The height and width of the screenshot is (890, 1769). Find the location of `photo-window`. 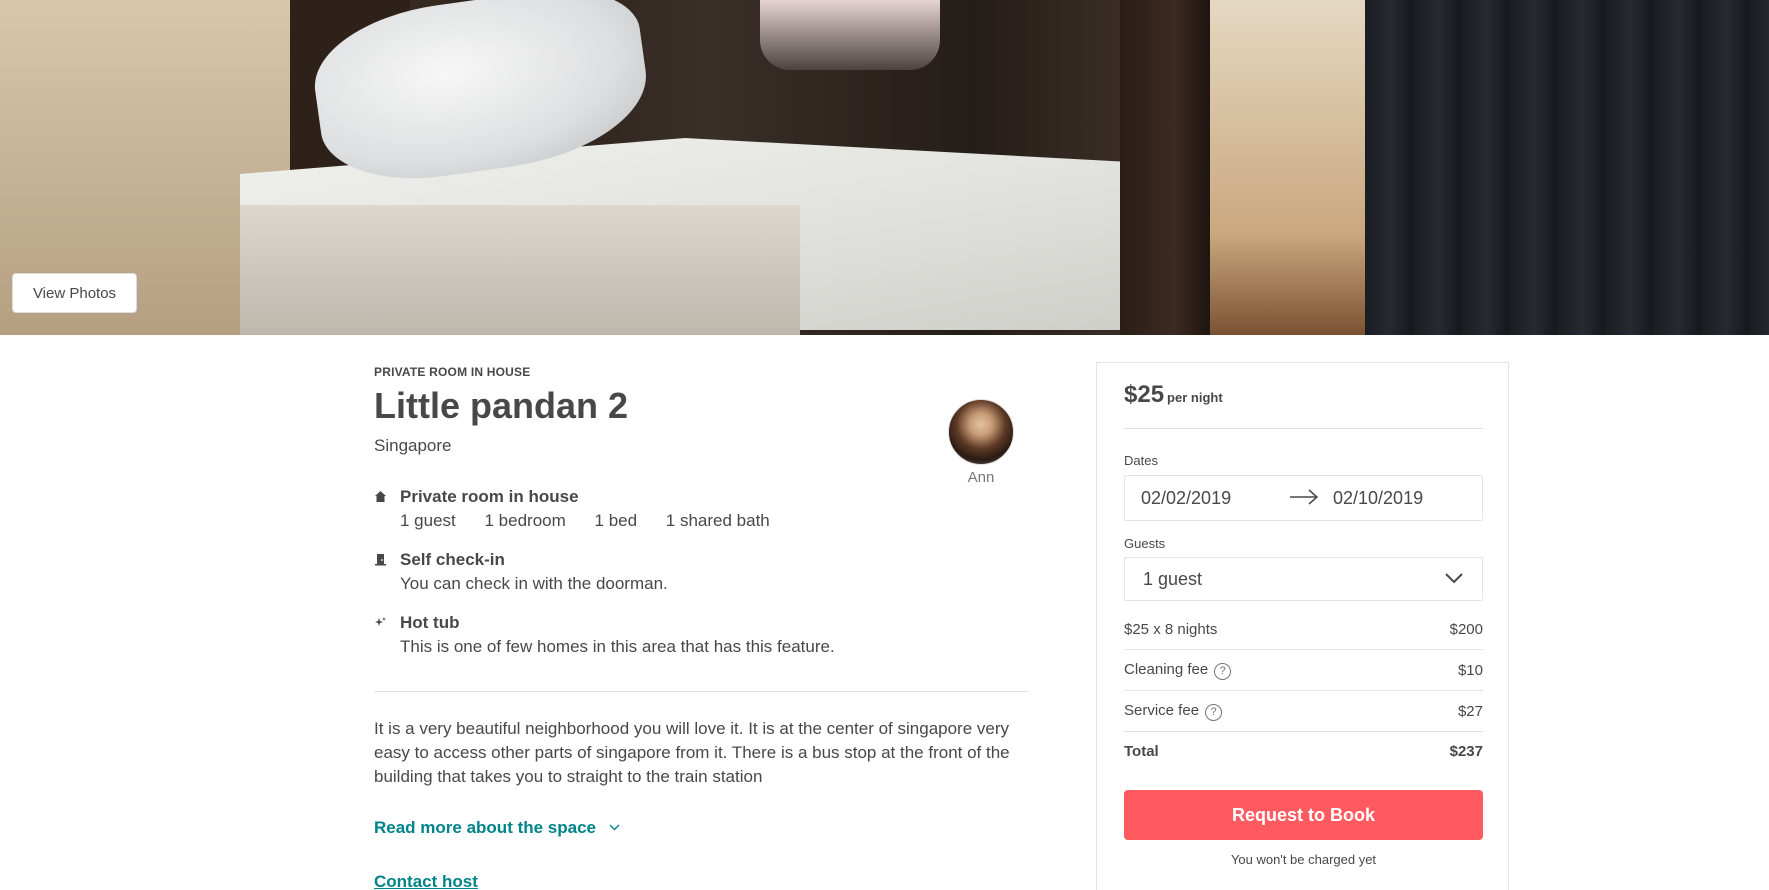

photo-window is located at coordinates (1290, 167).